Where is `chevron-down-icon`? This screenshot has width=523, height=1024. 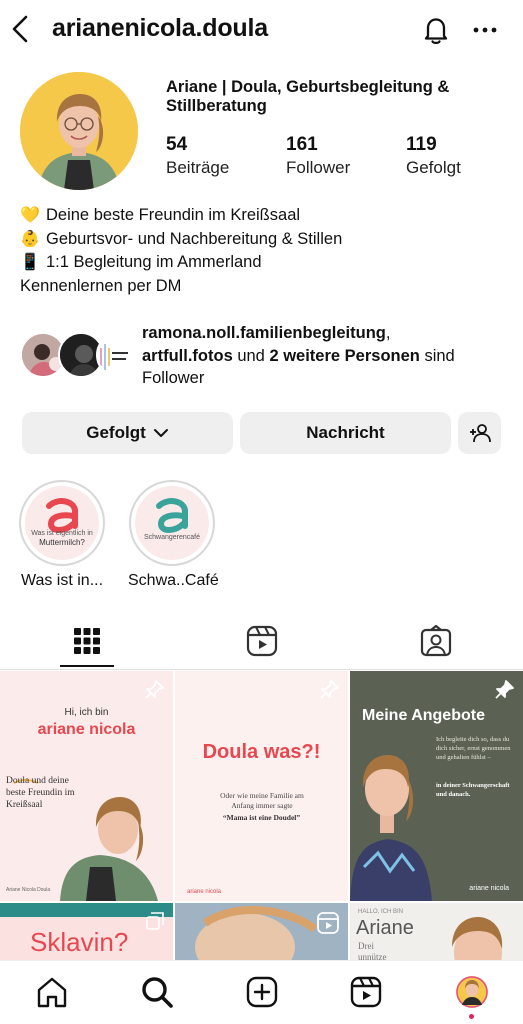
chevron-down-icon is located at coordinates (160, 433).